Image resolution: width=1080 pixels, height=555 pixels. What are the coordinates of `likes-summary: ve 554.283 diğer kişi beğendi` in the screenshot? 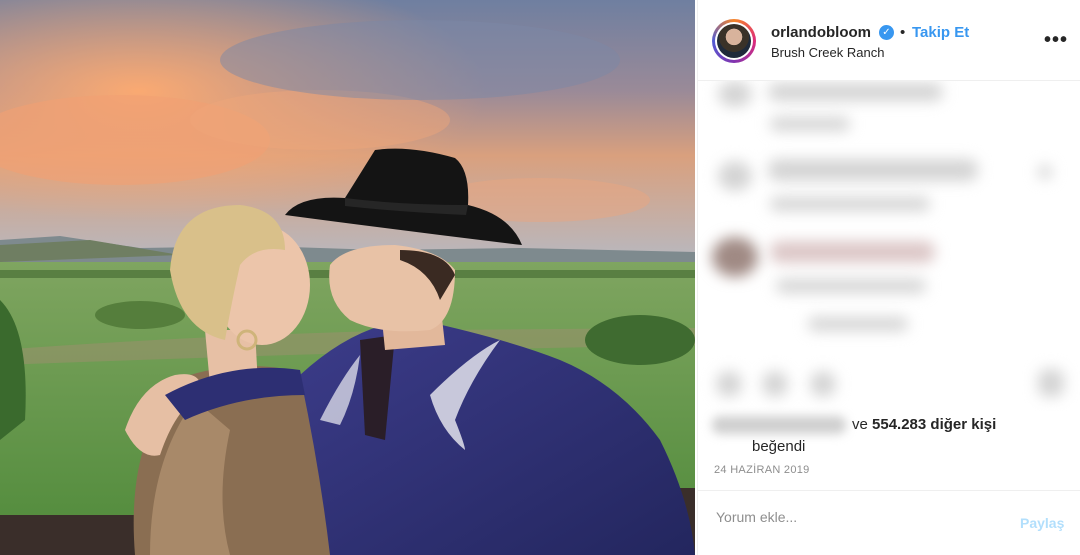 It's located at (887, 434).